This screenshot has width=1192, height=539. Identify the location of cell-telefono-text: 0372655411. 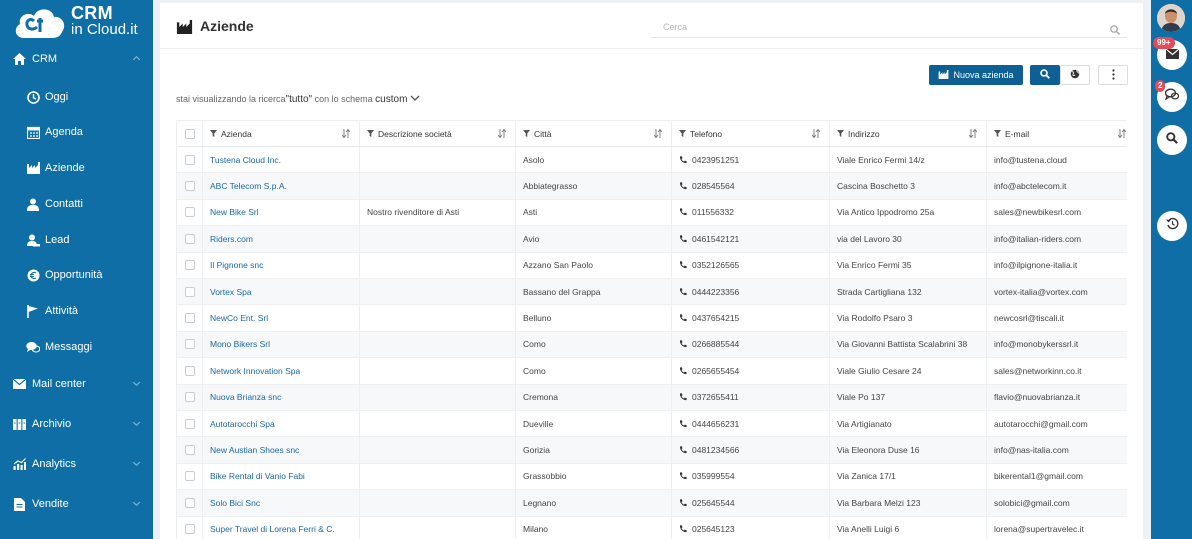
(715, 397).